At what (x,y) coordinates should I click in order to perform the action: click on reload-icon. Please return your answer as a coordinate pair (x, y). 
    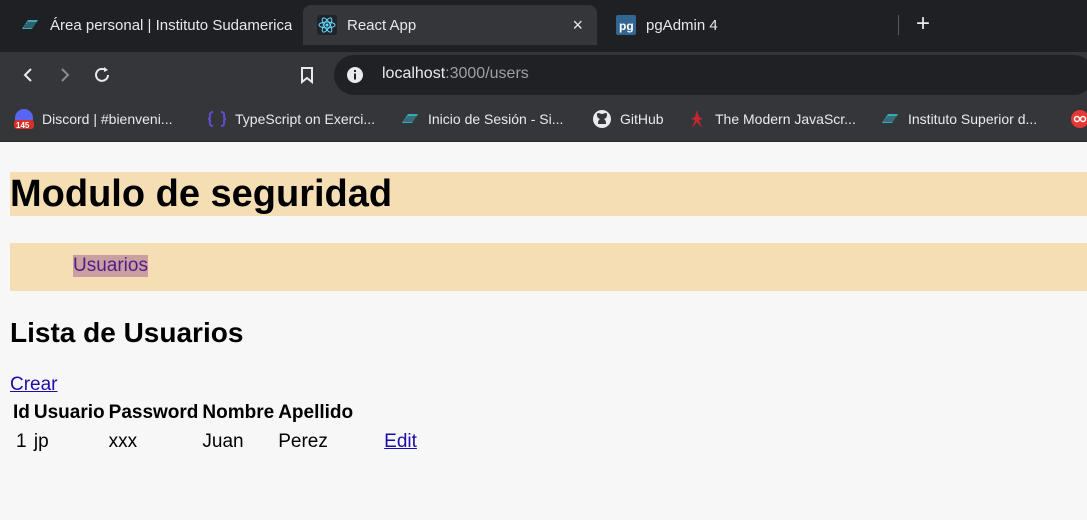
    Looking at the image, I should click on (102, 74).